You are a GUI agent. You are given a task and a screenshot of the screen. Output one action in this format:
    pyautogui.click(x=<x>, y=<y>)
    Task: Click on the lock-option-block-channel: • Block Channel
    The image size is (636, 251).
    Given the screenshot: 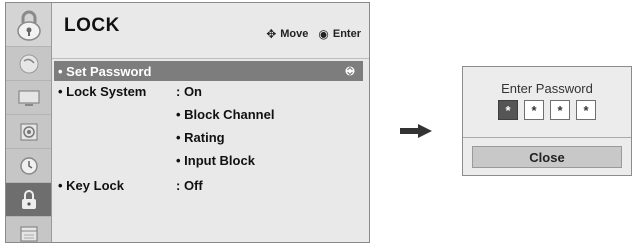 What is the action you would take?
    pyautogui.click(x=225, y=114)
    